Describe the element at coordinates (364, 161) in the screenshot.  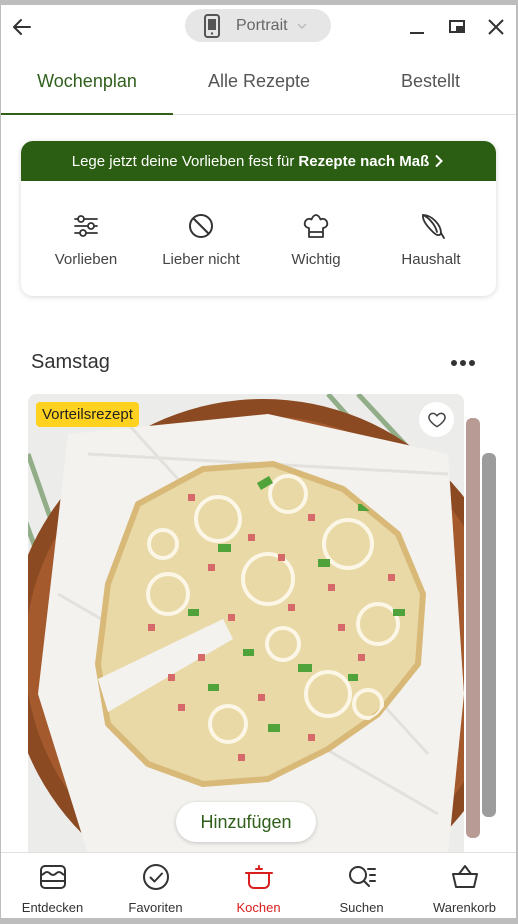
I see `preferences-banner-bold: Rezepte nach Maß` at that location.